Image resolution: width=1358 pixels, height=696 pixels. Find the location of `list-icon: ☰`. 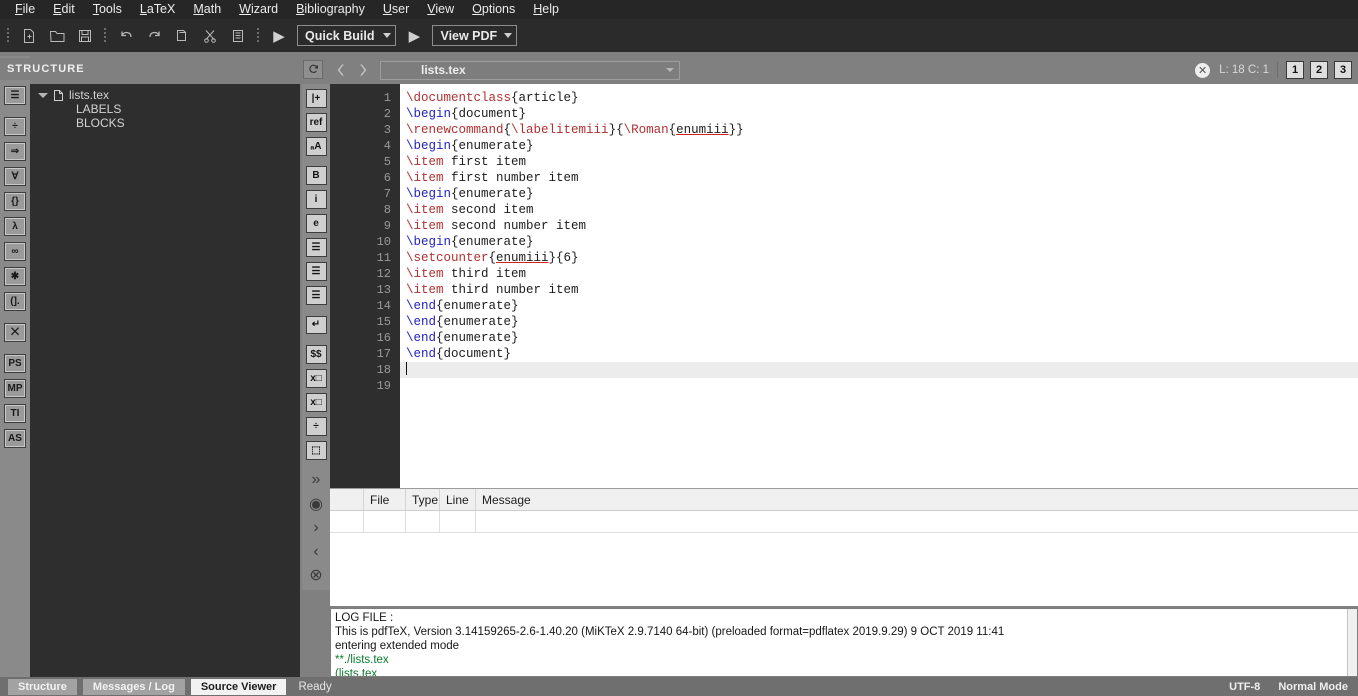

list-icon: ☰ is located at coordinates (15, 95).